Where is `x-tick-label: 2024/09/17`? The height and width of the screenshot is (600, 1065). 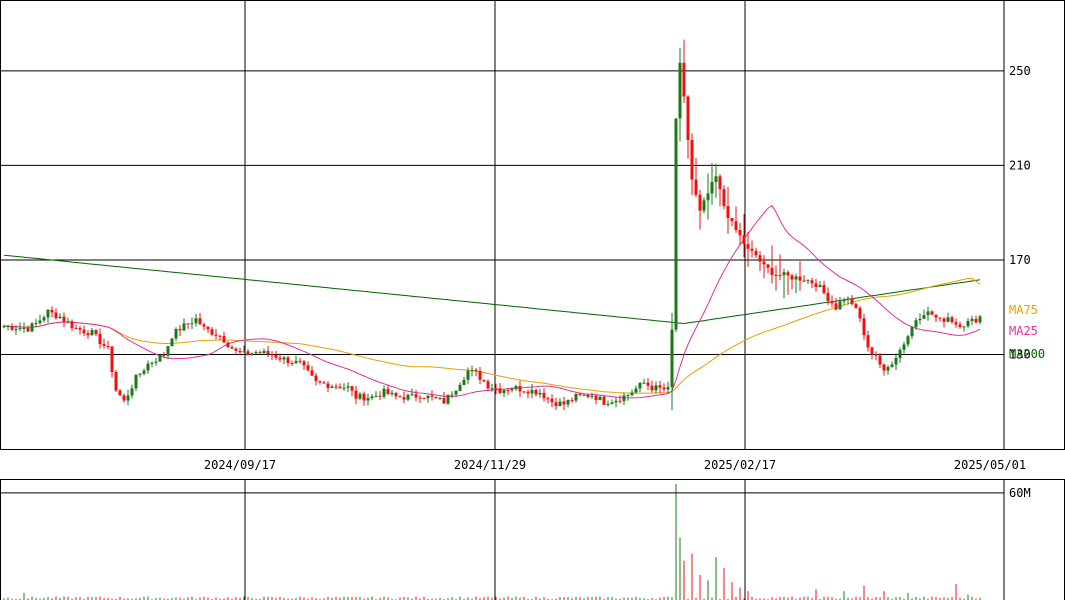 x-tick-label: 2024/09/17 is located at coordinates (240, 465).